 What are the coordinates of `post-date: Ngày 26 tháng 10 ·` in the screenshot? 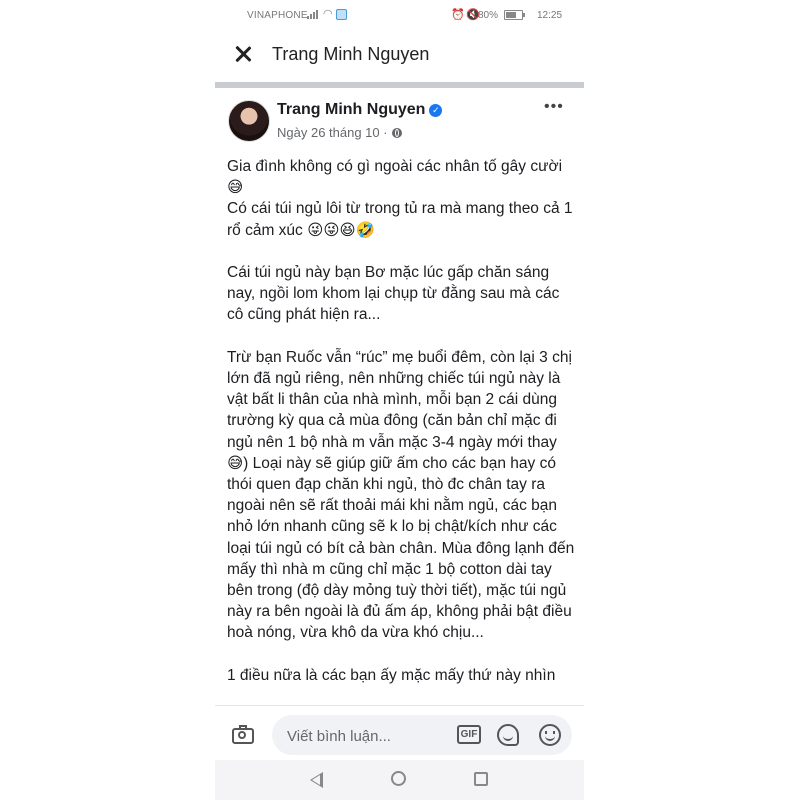 It's located at (339, 132).